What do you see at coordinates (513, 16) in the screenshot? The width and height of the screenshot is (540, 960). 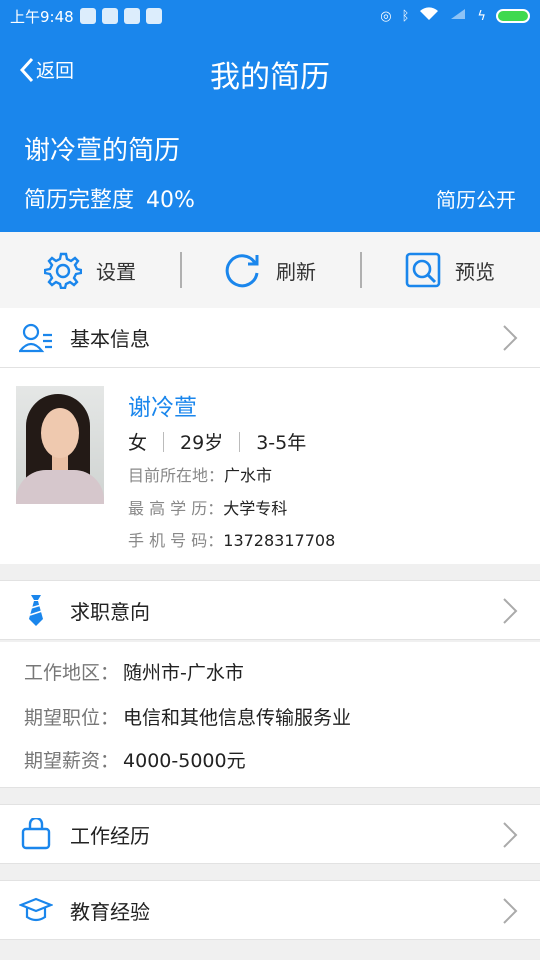 I see `battery-icon` at bounding box center [513, 16].